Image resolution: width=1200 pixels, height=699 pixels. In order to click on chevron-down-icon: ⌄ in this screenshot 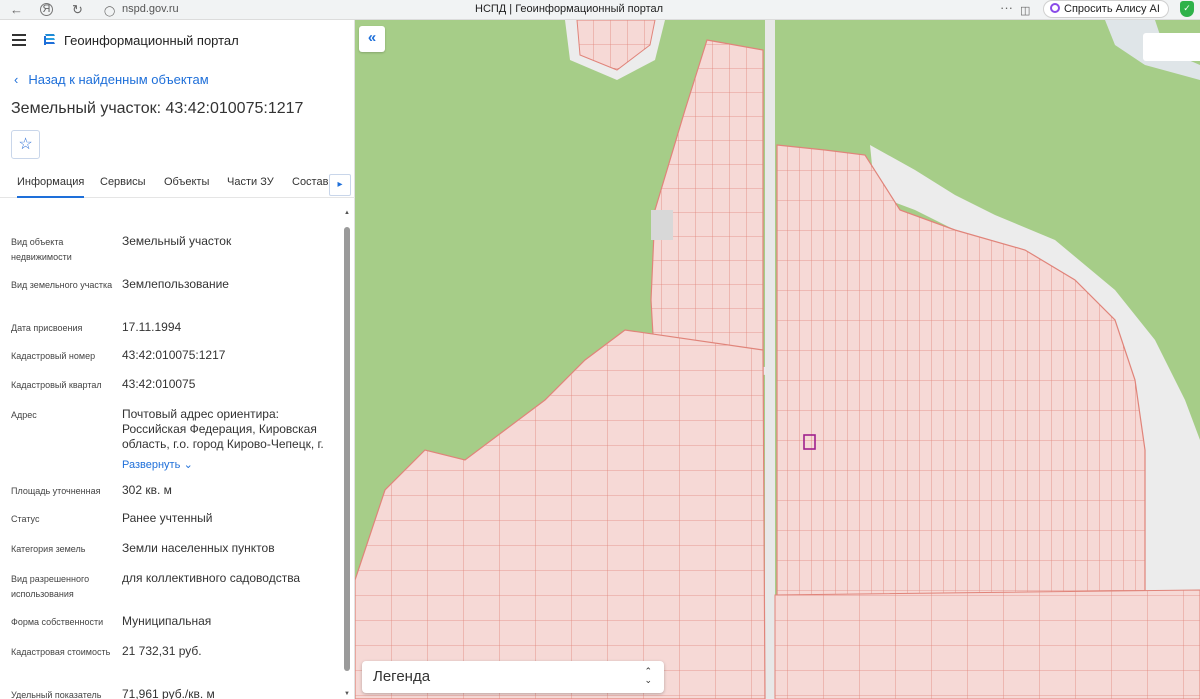, I will do `click(188, 465)`.